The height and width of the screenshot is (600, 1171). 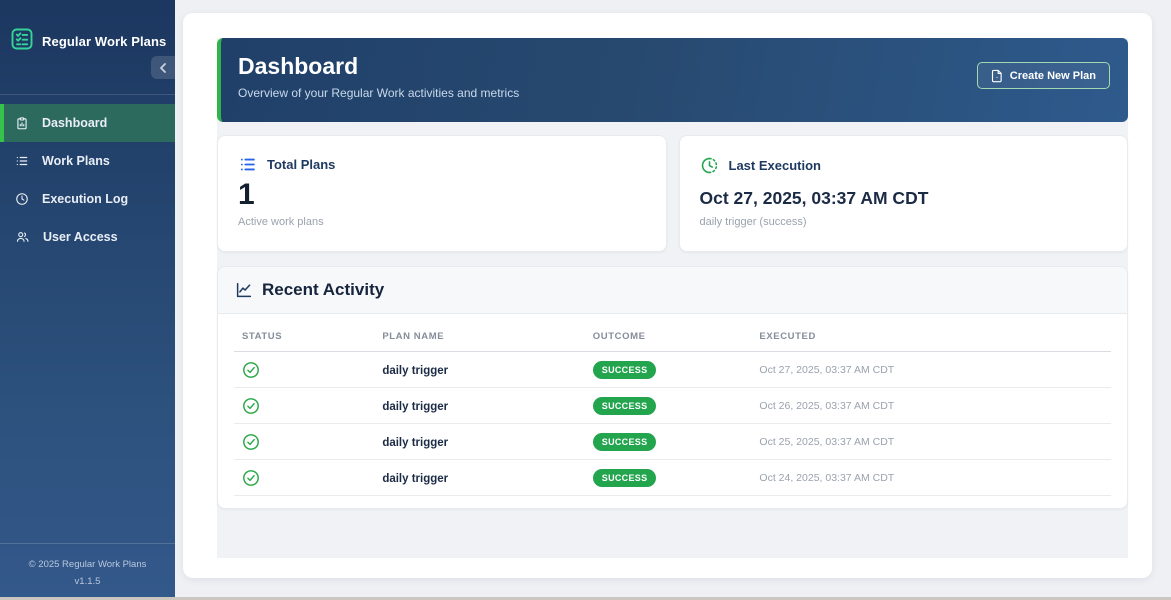 I want to click on users-icon, so click(x=22, y=237).